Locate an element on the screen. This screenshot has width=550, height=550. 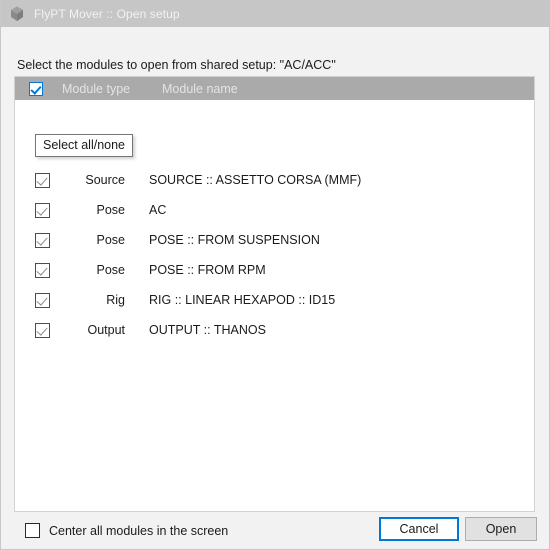
table-row: Rig RIG :: LINEAR HEXAPOD :: ID15 is located at coordinates (274, 300).